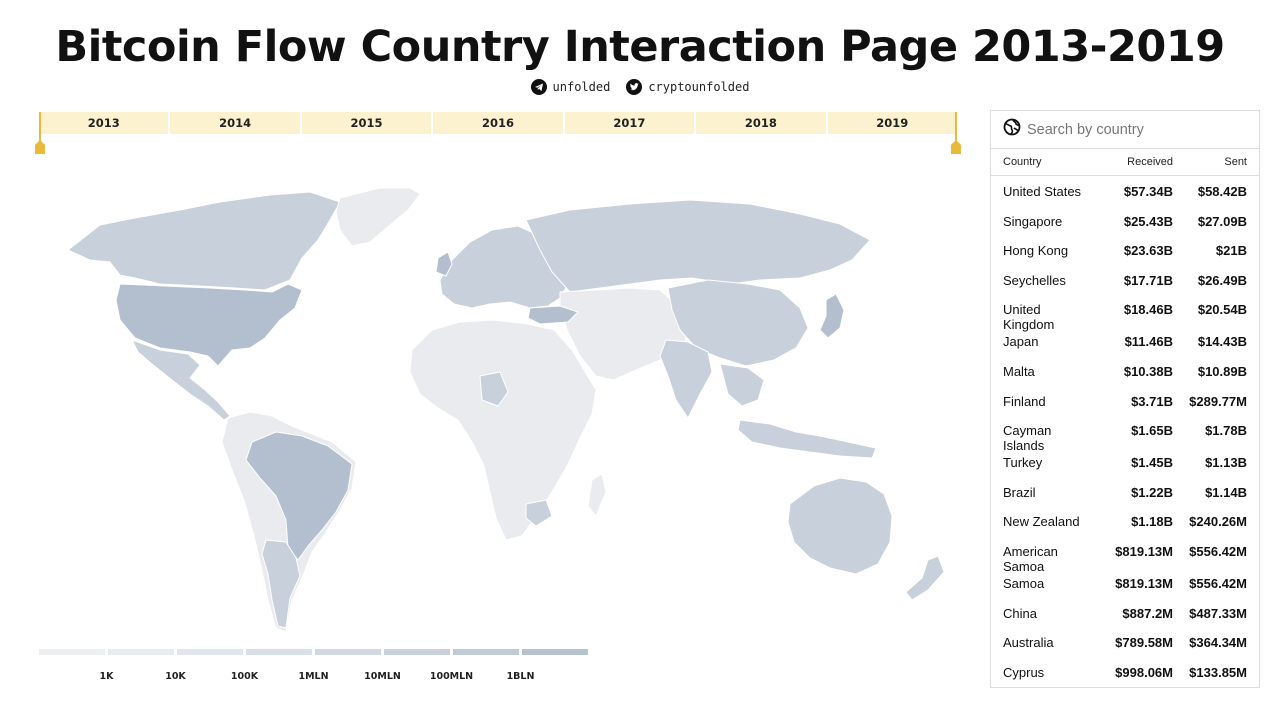  I want to click on table-row: Seychelles $17.71B $26.49B, so click(1125, 286).